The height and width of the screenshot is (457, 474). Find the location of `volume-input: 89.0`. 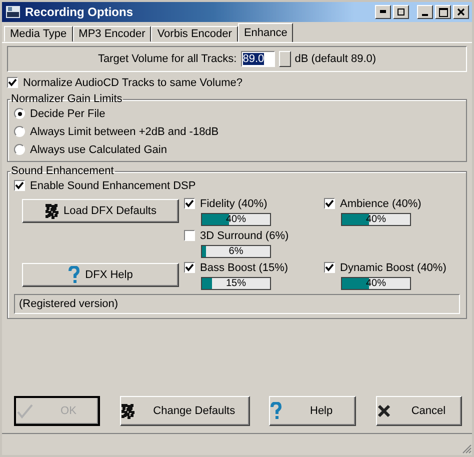

volume-input: 89.0 is located at coordinates (257, 59).